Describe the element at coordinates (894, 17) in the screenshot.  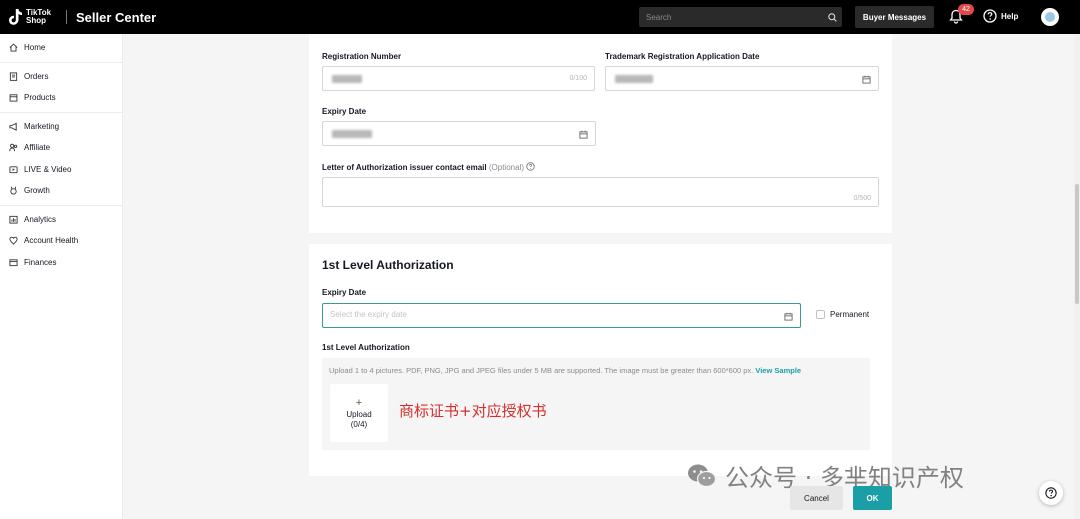
I see `buyer-messages-button: Buyer Messages` at that location.